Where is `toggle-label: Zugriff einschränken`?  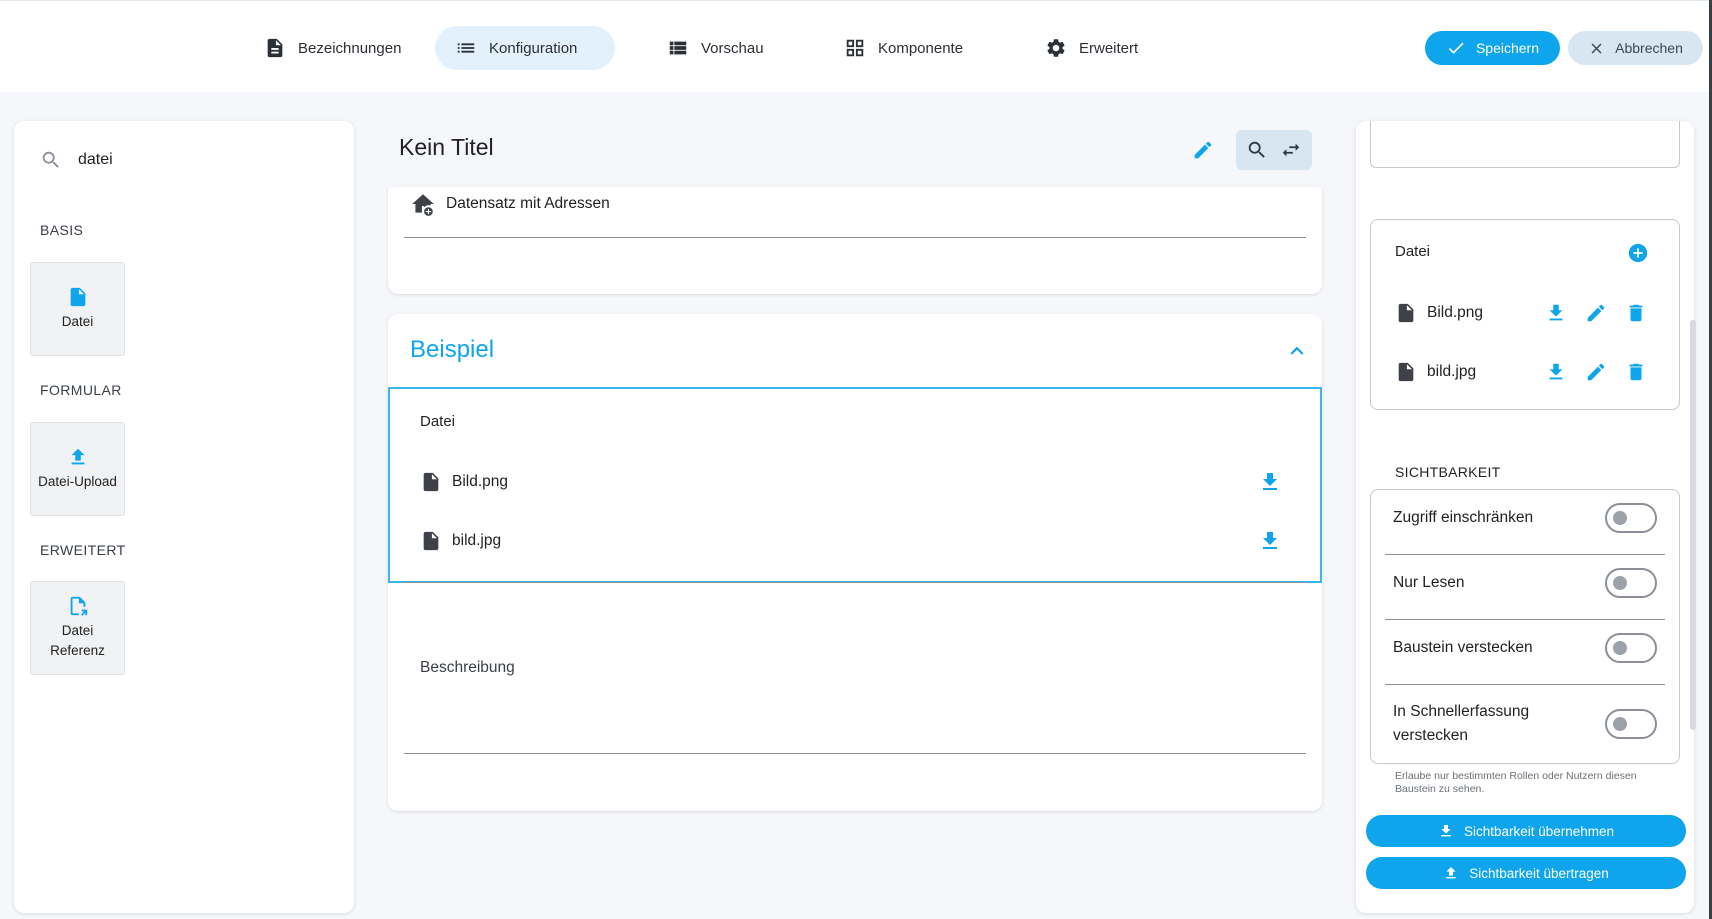
toggle-label: Zugriff einschränken is located at coordinates (1463, 517).